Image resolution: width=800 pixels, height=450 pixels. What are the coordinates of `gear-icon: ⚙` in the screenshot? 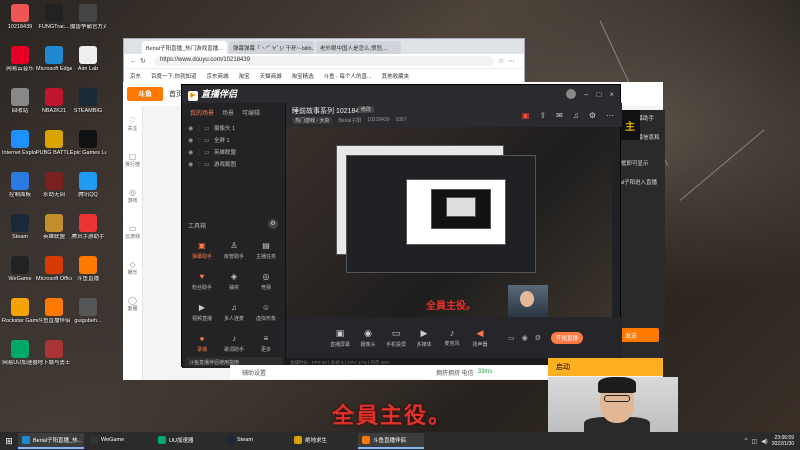 It's located at (273, 224).